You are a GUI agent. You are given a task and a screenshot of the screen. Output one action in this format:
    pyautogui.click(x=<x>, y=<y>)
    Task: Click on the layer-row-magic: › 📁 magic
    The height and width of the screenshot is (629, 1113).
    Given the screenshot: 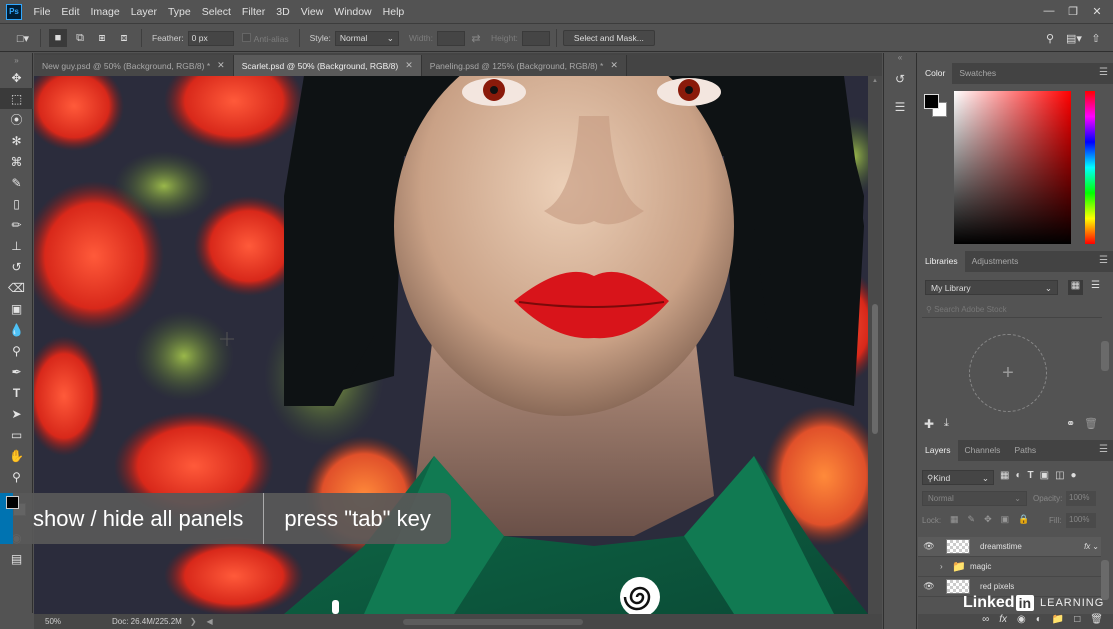 What is the action you would take?
    pyautogui.click(x=1009, y=567)
    